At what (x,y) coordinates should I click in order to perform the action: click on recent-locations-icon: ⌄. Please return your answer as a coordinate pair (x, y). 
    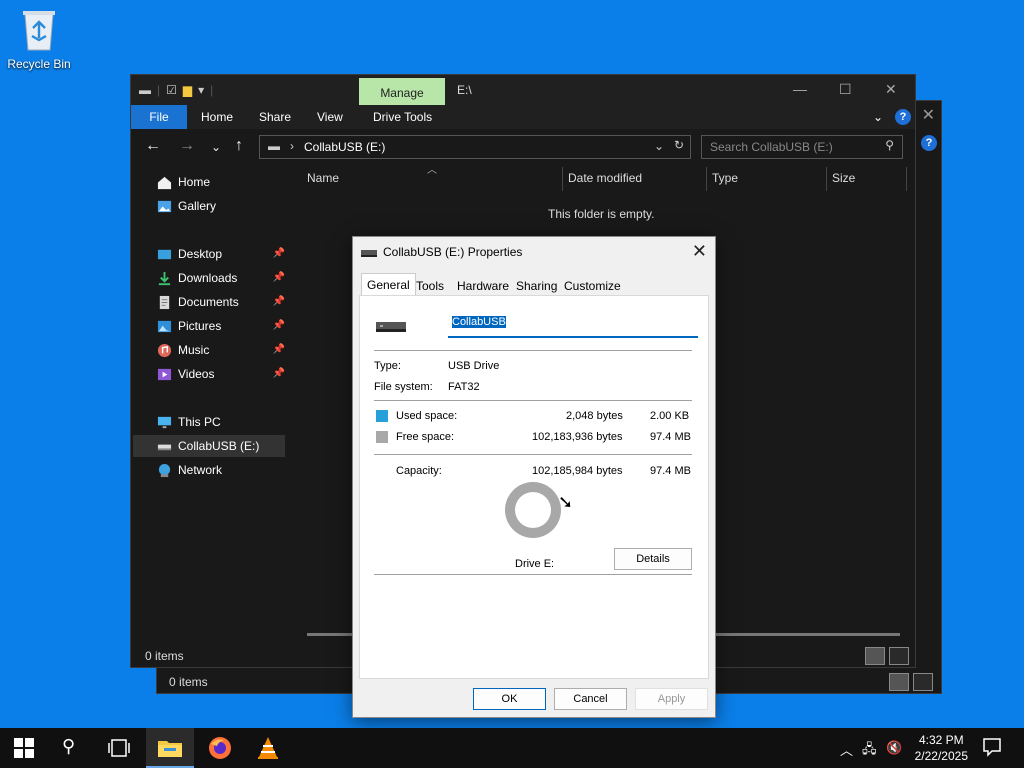
    Looking at the image, I should click on (216, 147).